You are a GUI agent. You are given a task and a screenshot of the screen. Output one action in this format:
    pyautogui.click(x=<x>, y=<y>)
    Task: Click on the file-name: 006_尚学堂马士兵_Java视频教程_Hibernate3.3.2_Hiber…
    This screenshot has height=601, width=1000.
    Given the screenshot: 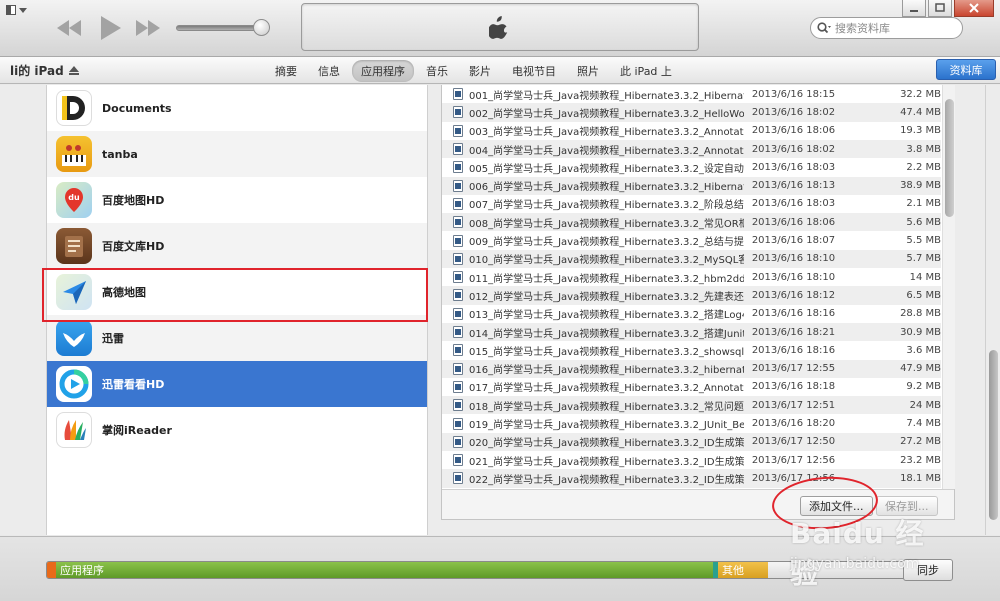 What is the action you would take?
    pyautogui.click(x=606, y=188)
    